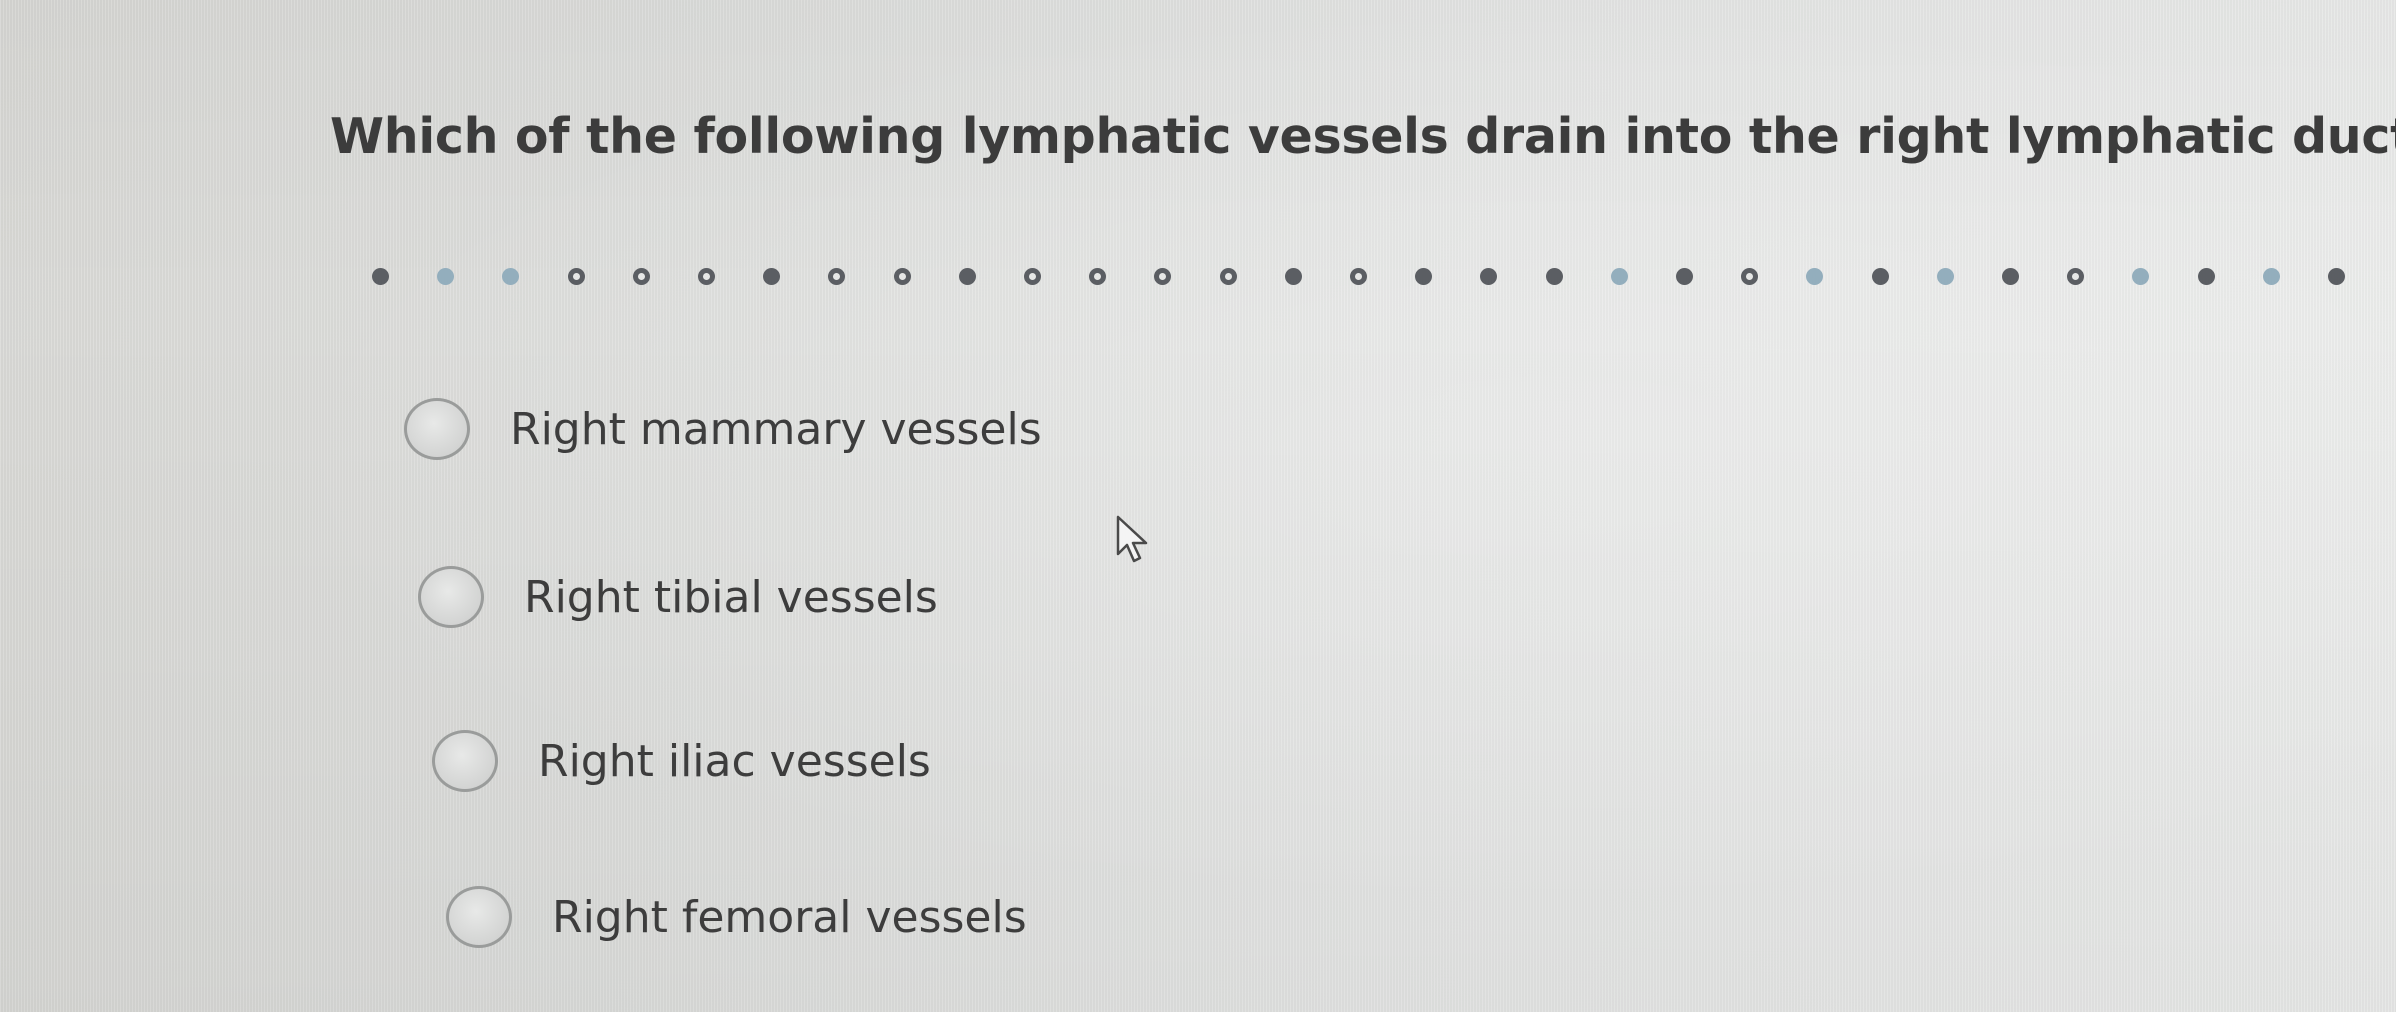 The height and width of the screenshot is (1012, 2396). I want to click on progress-dots, so click(1384, 277).